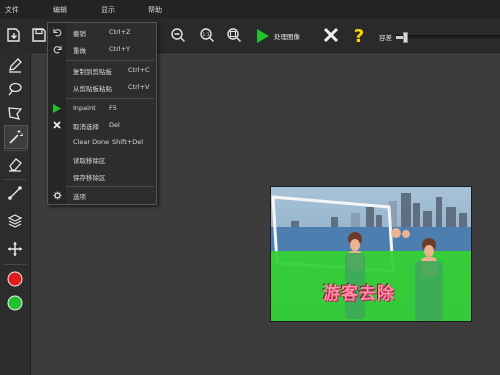 The width and height of the screenshot is (500, 375). I want to click on help-button: ?, so click(359, 35).